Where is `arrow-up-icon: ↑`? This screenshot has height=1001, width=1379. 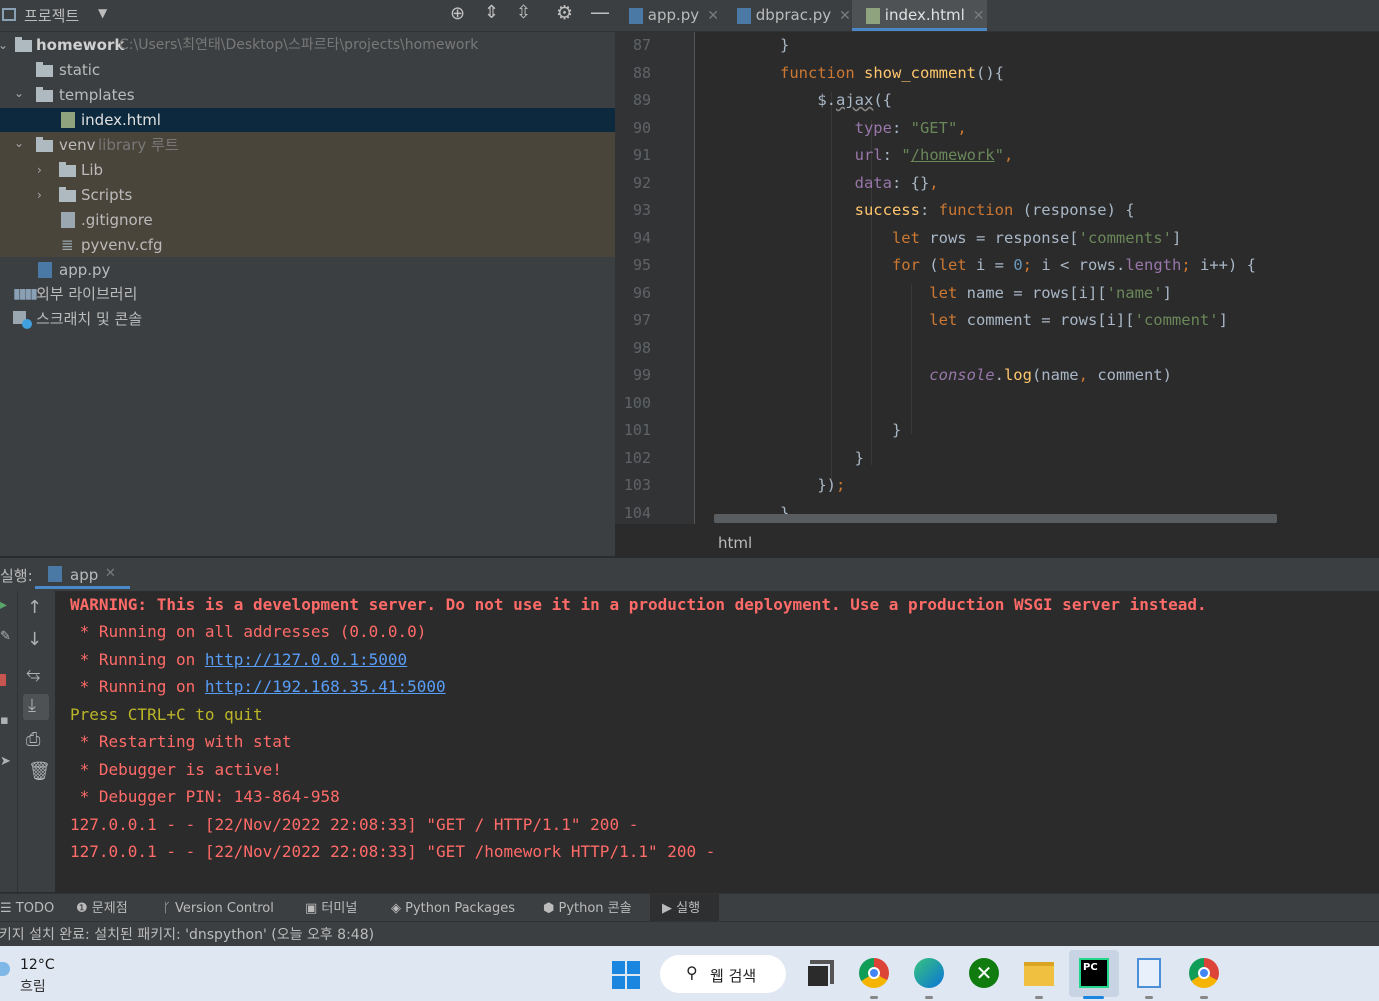
arrow-up-icon: ↑ is located at coordinates (34, 607).